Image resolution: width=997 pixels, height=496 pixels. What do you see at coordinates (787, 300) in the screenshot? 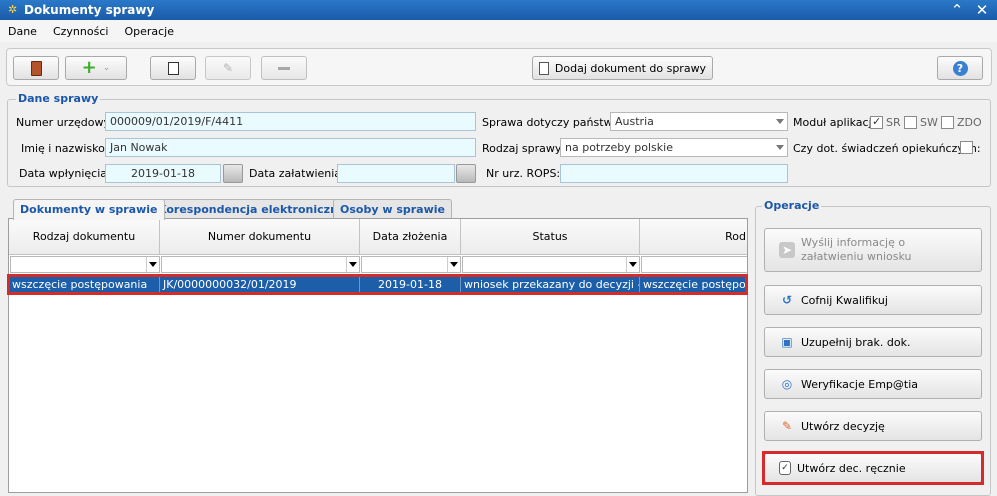
I see `undo-icon: ↺` at bounding box center [787, 300].